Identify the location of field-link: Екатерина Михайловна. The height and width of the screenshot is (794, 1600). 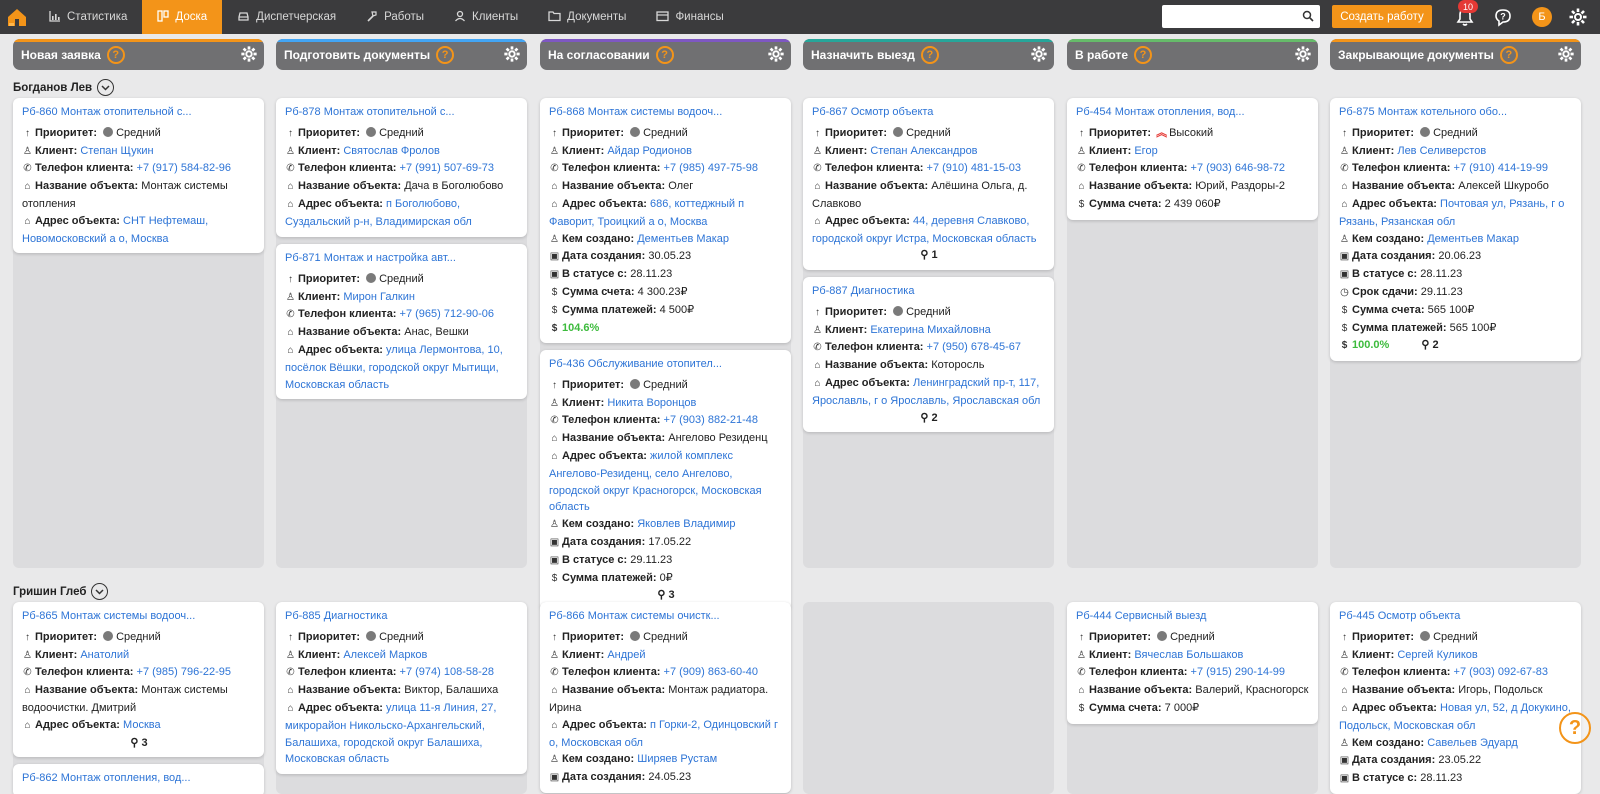
(930, 330).